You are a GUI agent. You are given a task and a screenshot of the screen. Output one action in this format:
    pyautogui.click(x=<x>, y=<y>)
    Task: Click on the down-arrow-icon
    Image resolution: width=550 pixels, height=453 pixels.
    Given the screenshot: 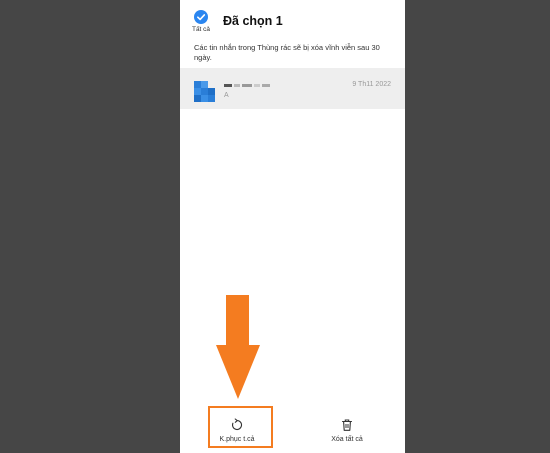 What is the action you would take?
    pyautogui.click(x=238, y=349)
    